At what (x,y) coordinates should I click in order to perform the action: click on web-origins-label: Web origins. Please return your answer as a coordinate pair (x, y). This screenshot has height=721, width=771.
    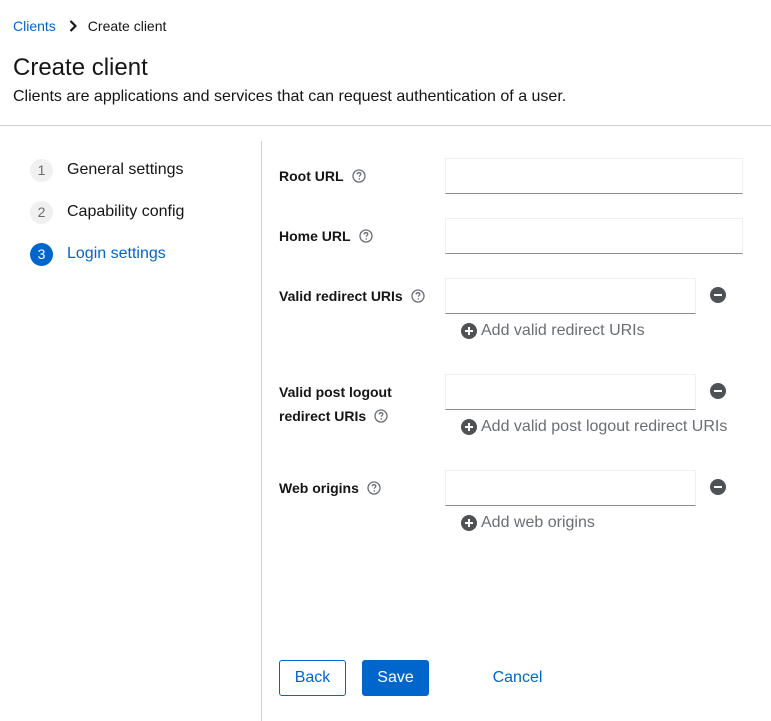
    Looking at the image, I should click on (330, 488).